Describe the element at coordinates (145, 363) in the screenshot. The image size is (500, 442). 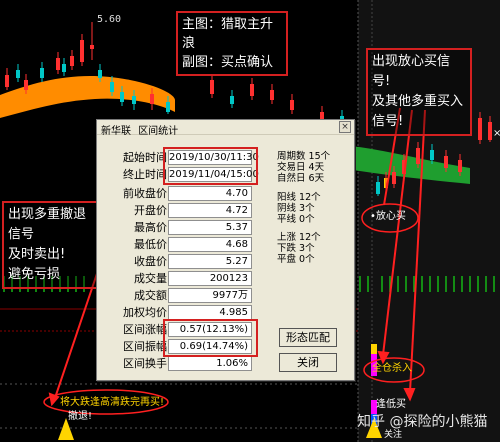
I see `stat-label: 区间换手` at that location.